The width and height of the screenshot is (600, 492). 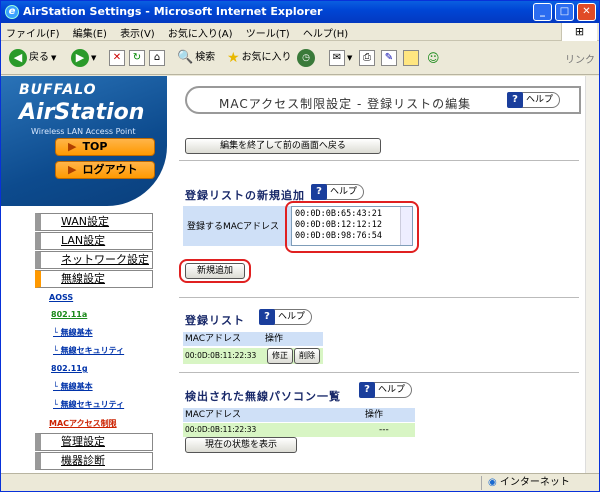 I want to click on detected-heading: 検出された無線パソコン一覧, so click(x=263, y=396).